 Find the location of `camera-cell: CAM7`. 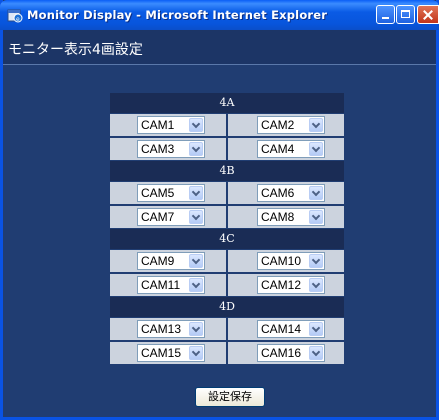

camera-cell: CAM7 is located at coordinates (168, 217).